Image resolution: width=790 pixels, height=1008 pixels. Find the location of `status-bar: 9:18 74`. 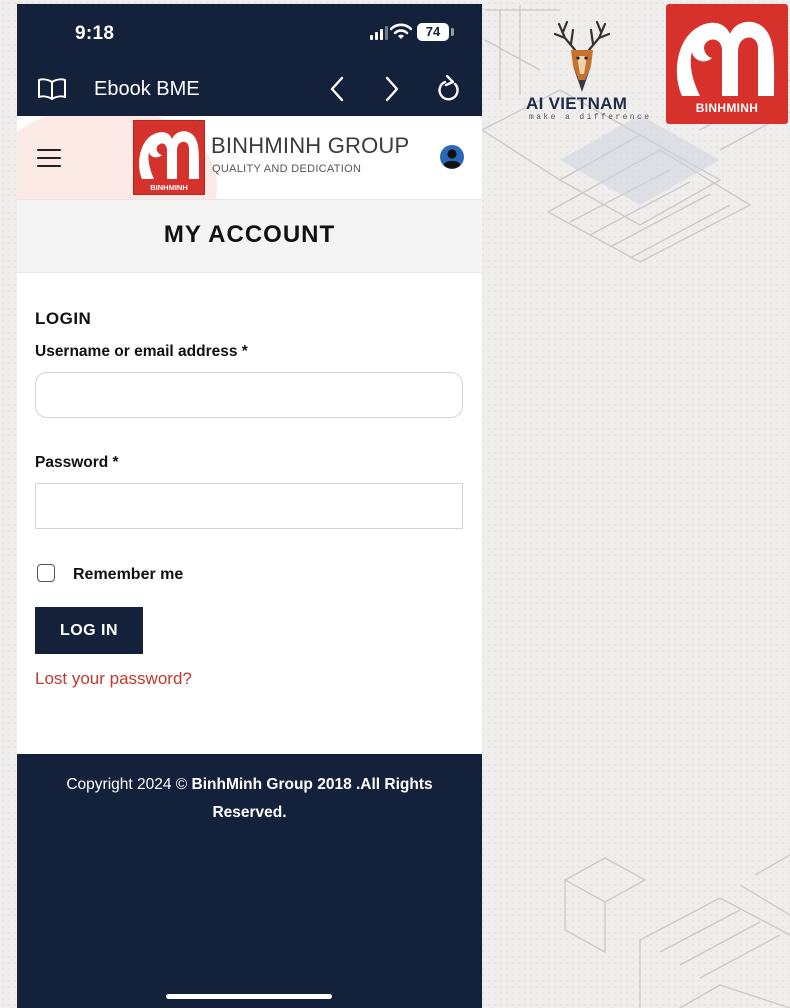

status-bar: 9:18 74 is located at coordinates (249, 33).